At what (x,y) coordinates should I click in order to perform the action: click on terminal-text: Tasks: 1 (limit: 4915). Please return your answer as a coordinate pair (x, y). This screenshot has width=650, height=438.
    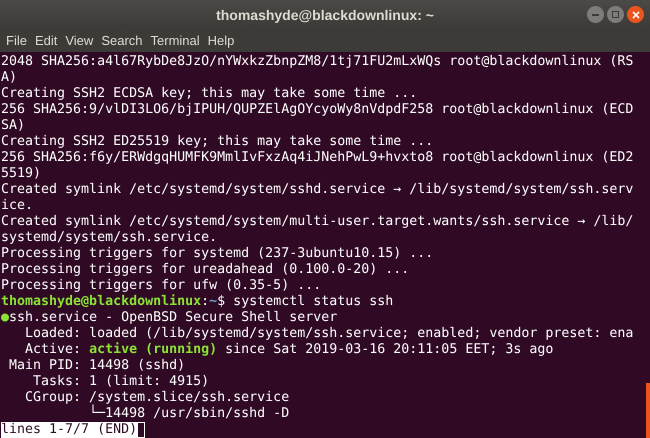
    Looking at the image, I should click on (121, 382).